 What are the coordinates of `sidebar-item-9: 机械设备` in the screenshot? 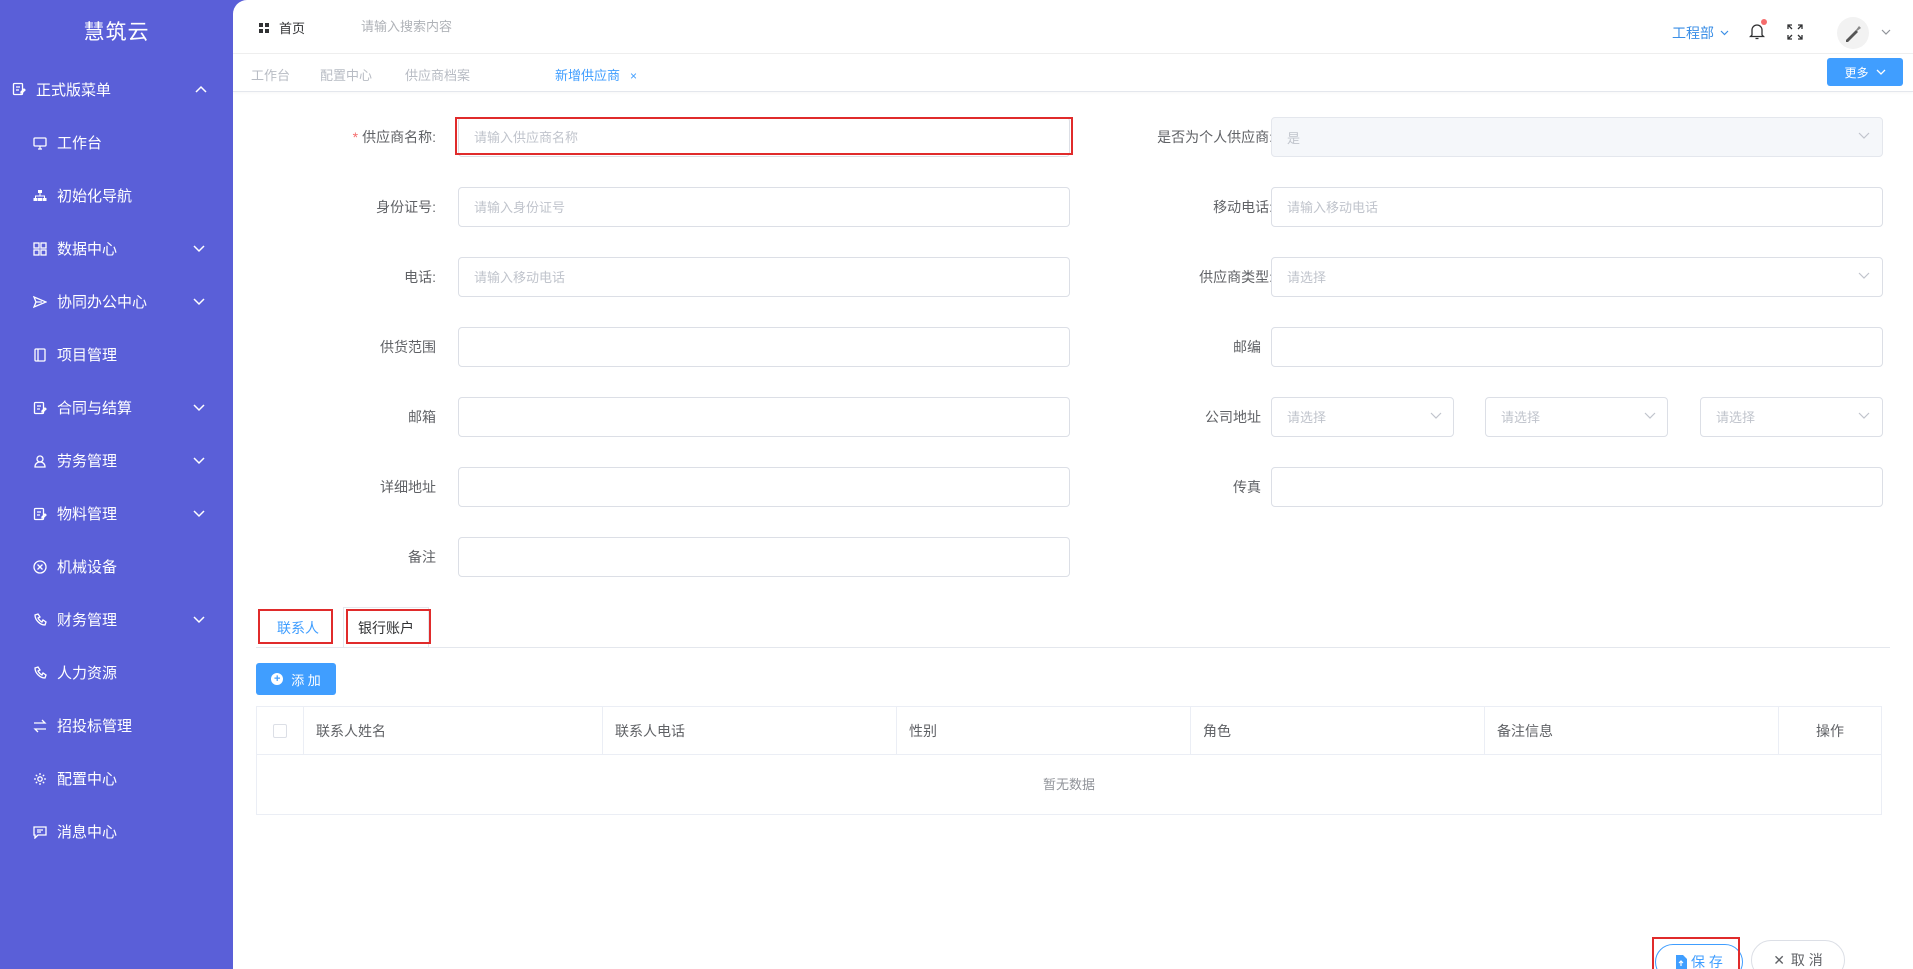 It's located at (116, 566).